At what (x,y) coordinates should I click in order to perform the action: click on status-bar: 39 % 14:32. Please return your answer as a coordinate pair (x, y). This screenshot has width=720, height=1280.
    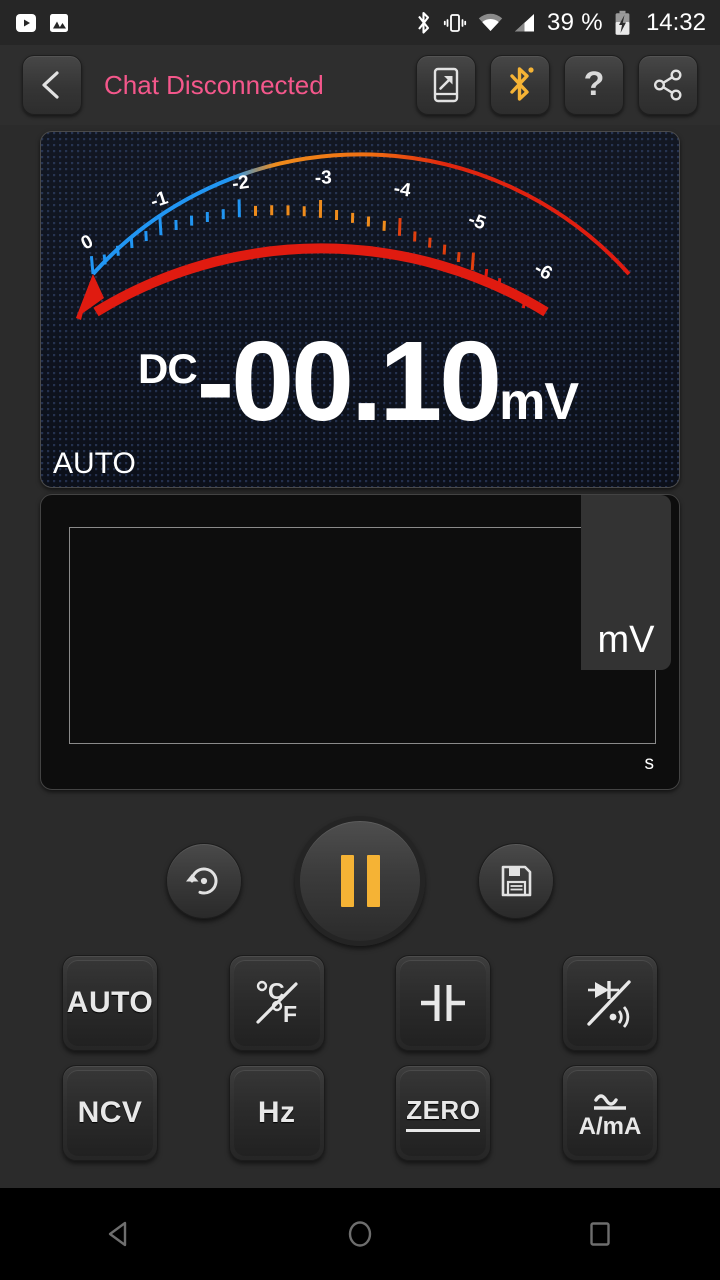
    Looking at the image, I should click on (360, 22).